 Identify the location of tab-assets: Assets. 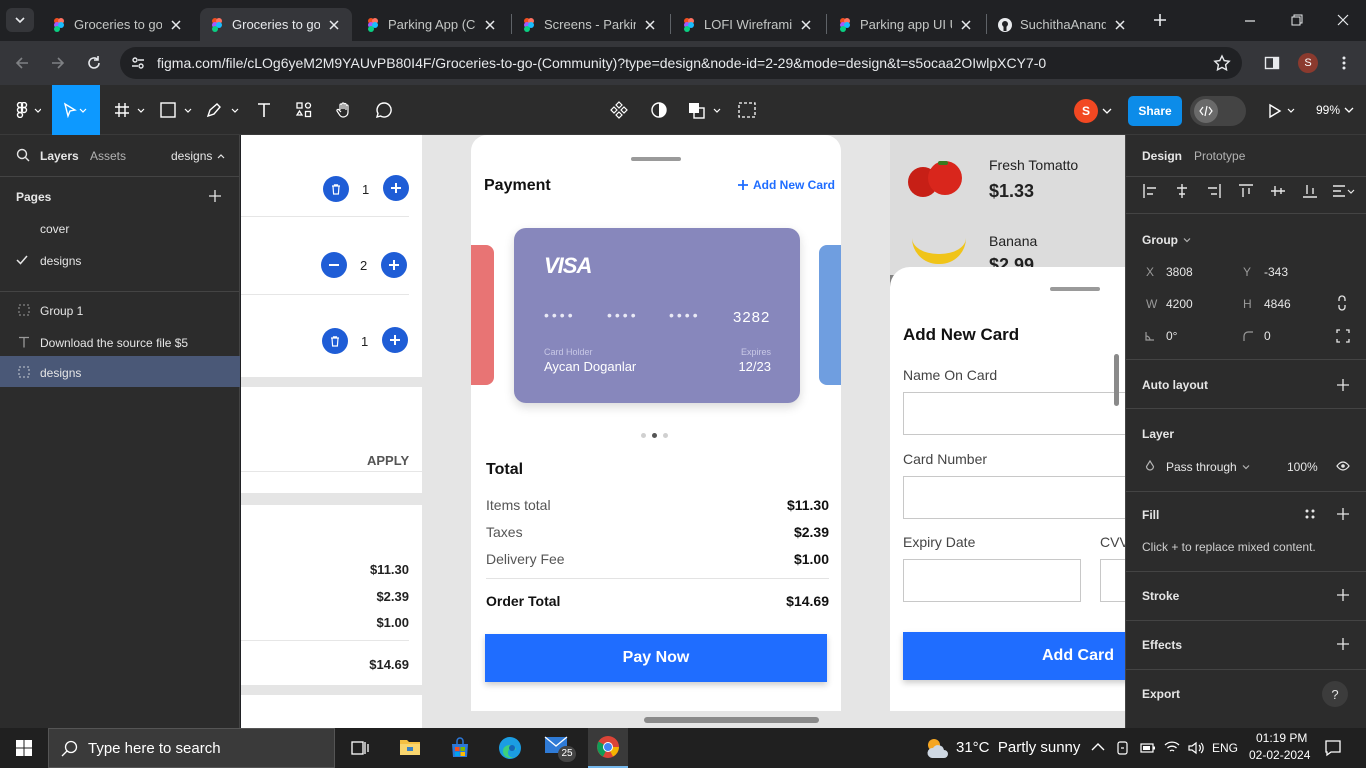
(108, 156).